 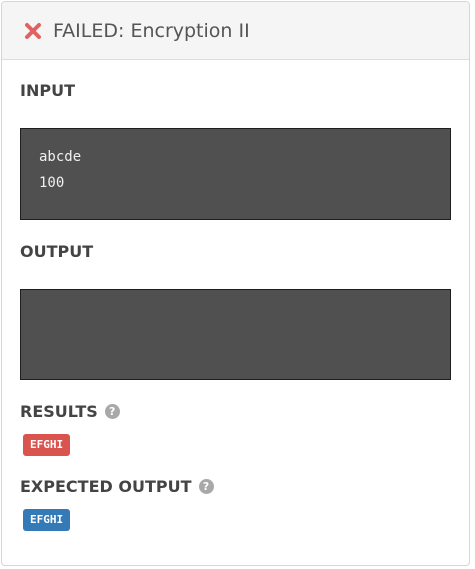 What do you see at coordinates (235, 174) in the screenshot?
I see `input-console: abcde 100` at bounding box center [235, 174].